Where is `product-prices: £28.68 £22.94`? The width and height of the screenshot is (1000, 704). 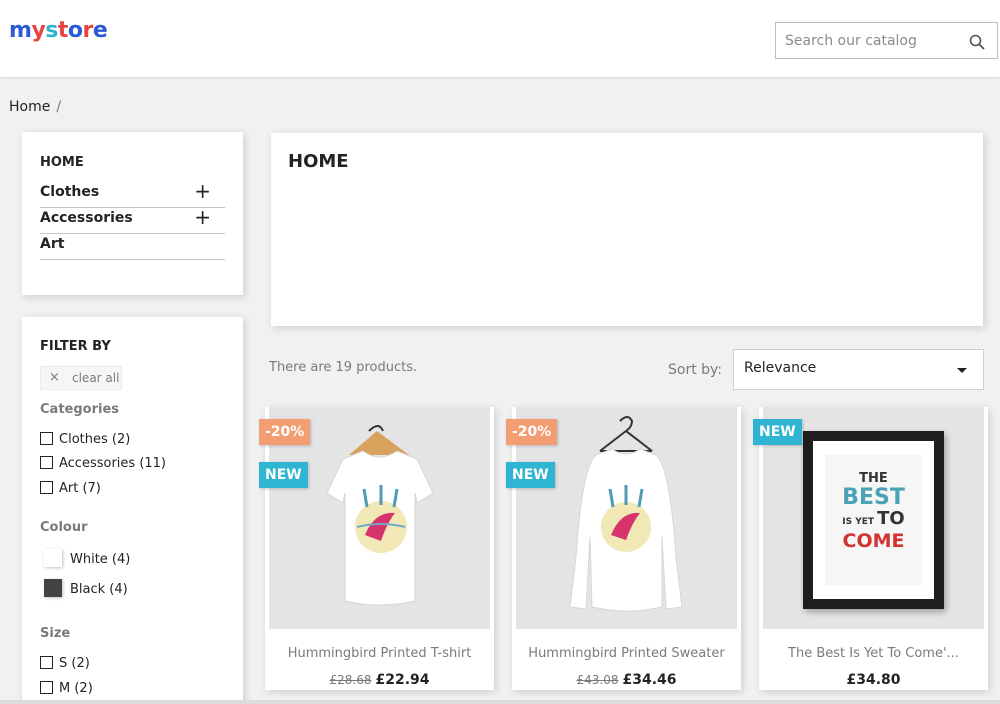 product-prices: £28.68 £22.94 is located at coordinates (379, 678).